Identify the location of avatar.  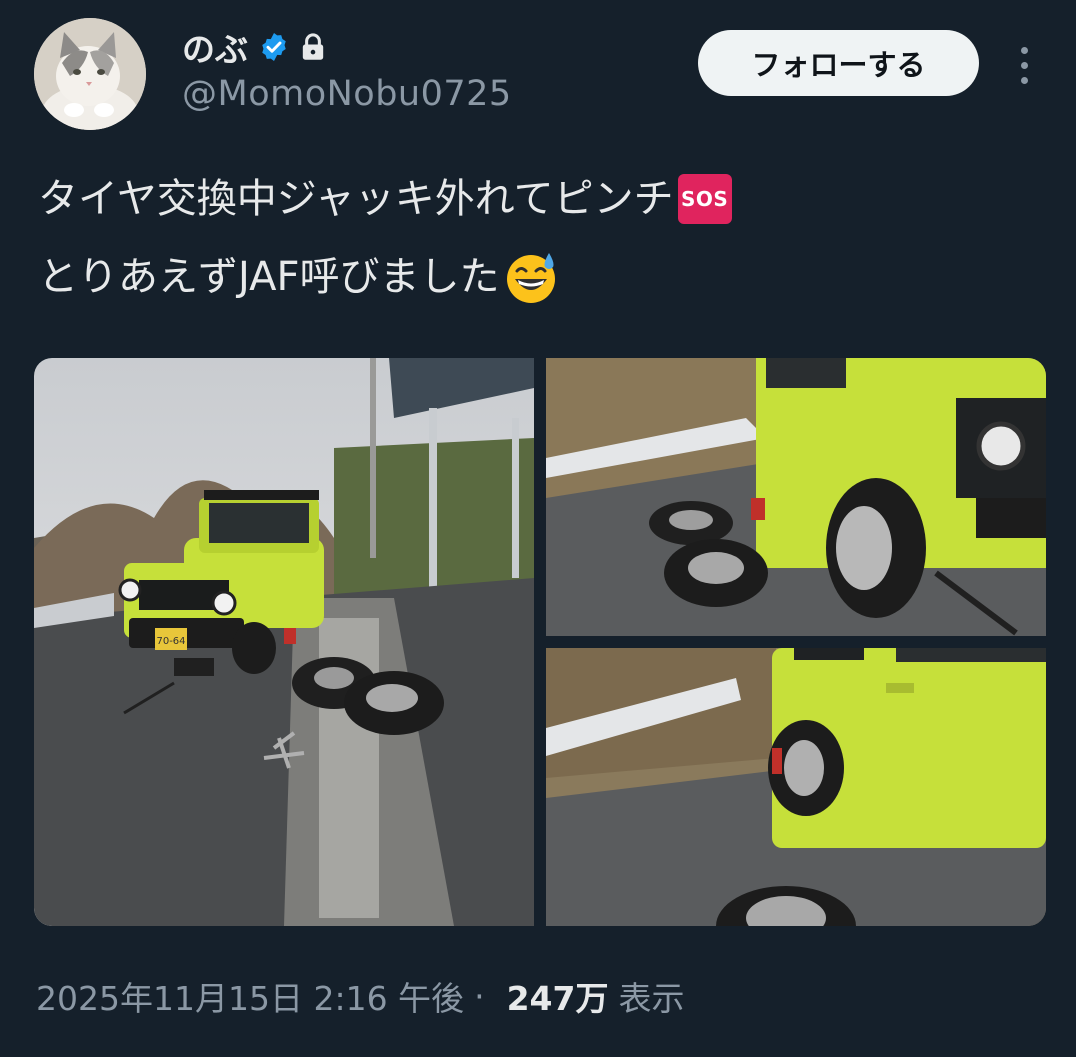
(90, 74).